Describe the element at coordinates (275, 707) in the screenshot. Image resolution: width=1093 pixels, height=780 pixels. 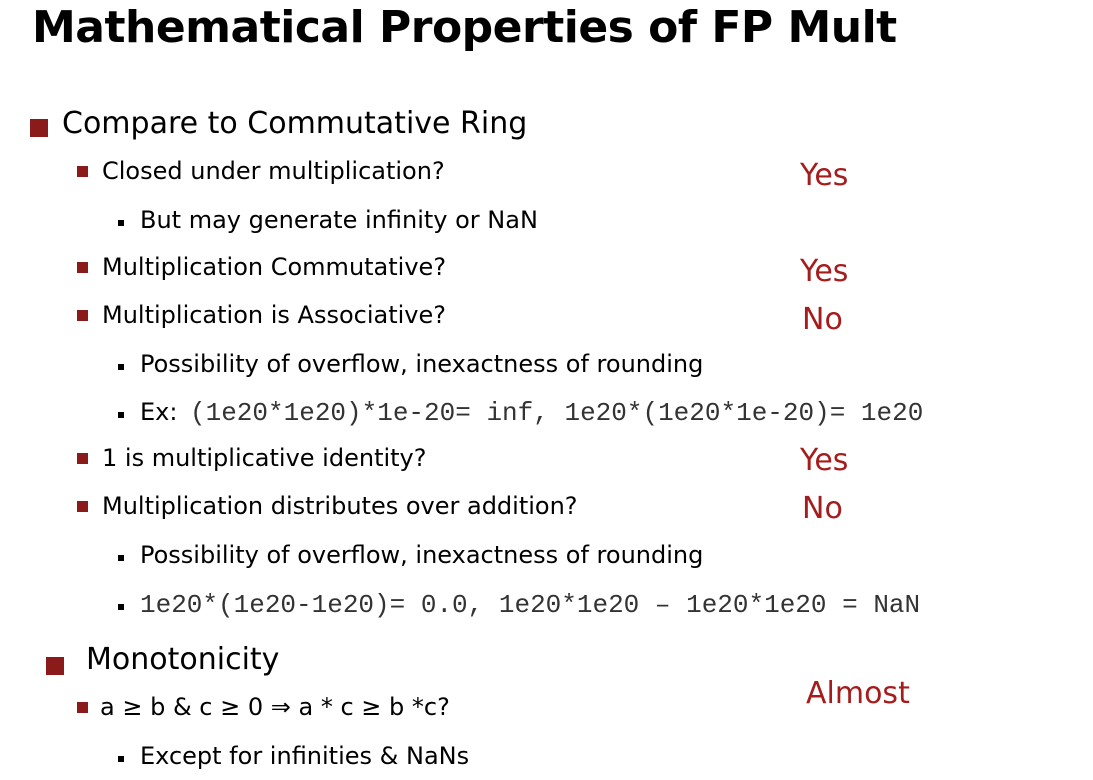
I see `item-monotone-label: a ≥ b & c ≥ 0 ⇒ a * c ≥ b *c?` at that location.